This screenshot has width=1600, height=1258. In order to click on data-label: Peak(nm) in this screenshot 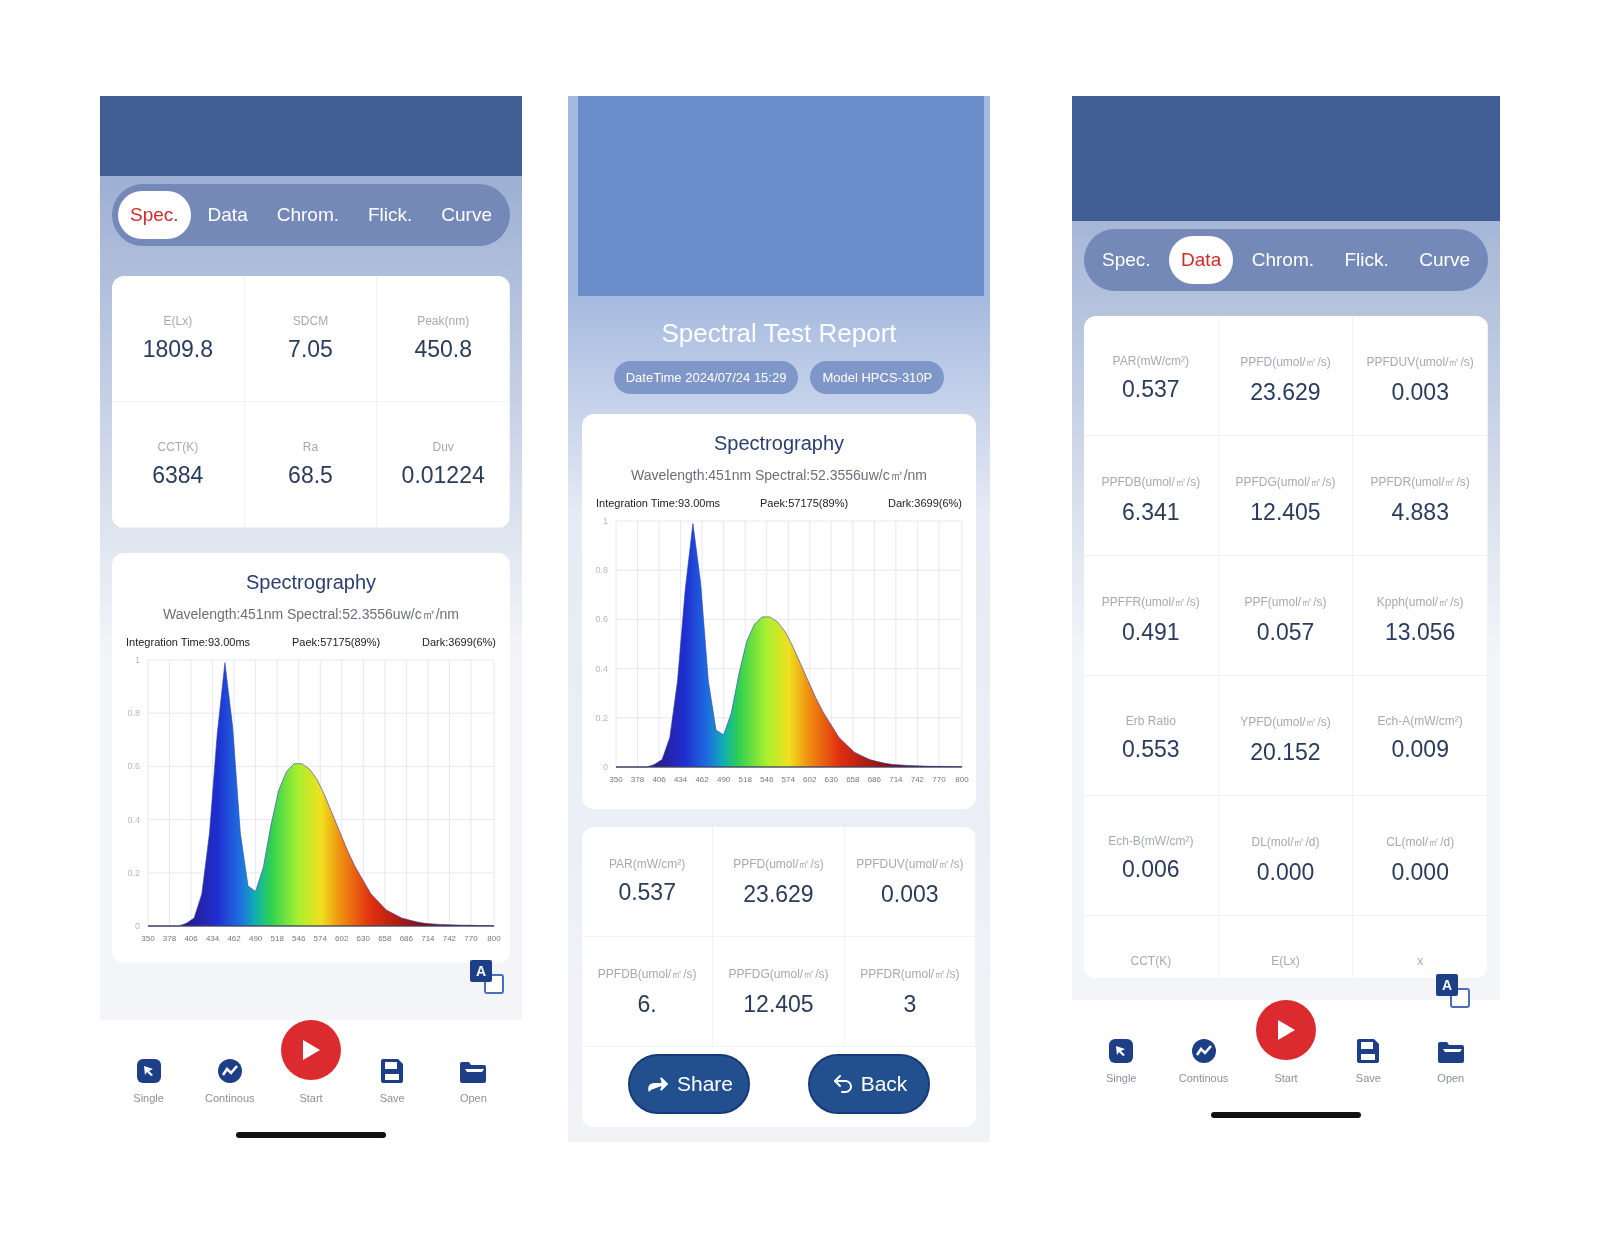, I will do `click(443, 321)`.